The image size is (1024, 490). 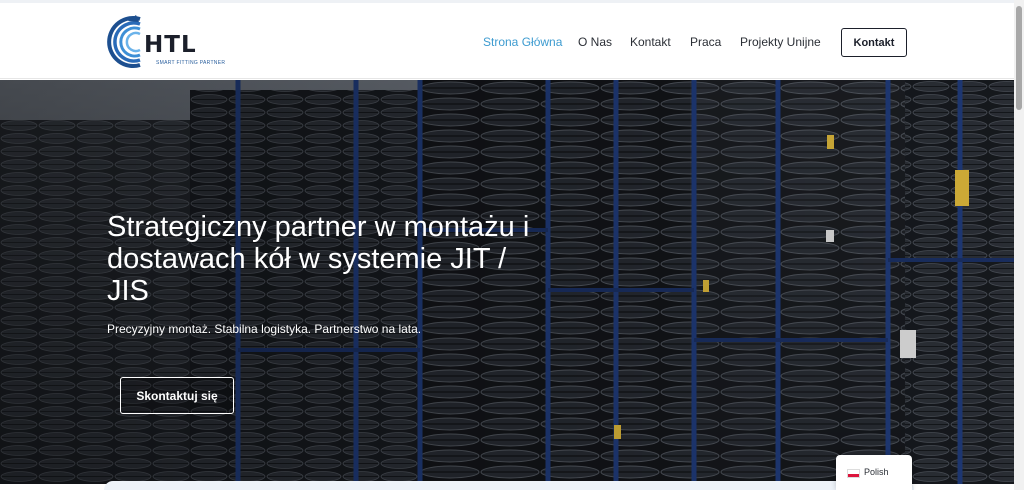 I want to click on nav-link-contact: Kontakt, so click(x=650, y=44).